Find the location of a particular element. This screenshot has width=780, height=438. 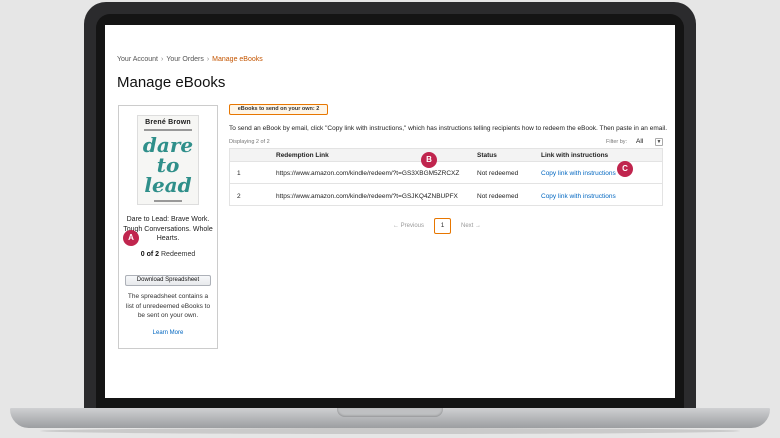

column-header-status: Status is located at coordinates (487, 155).